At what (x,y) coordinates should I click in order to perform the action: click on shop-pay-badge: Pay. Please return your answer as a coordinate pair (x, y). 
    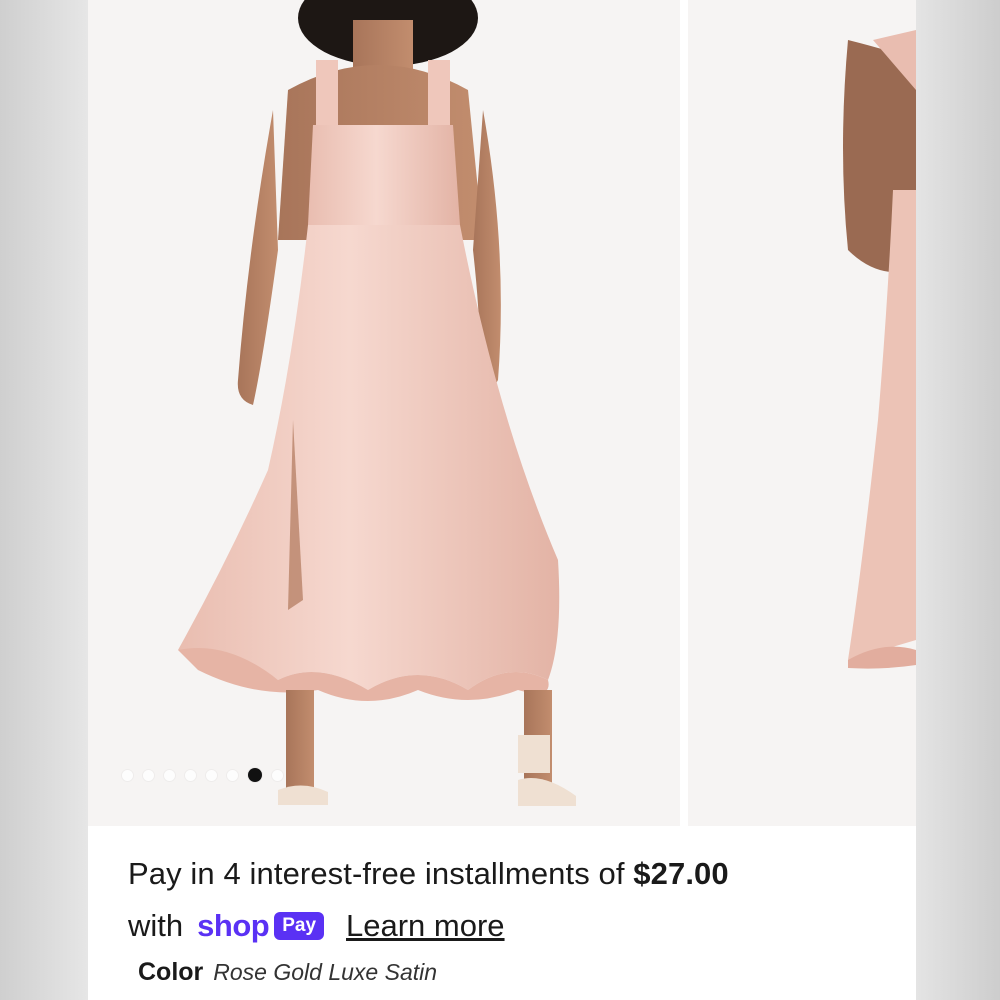
    Looking at the image, I should click on (299, 926).